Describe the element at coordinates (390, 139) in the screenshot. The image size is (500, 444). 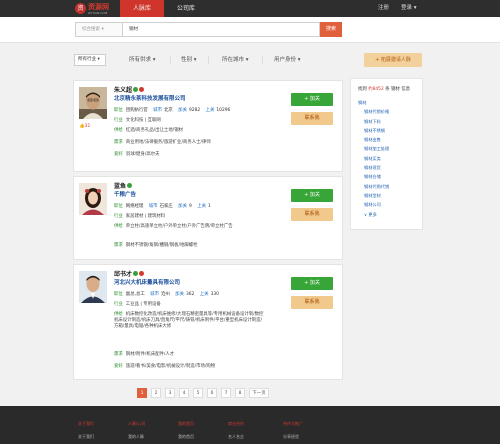
I see `keyword-link: 钢材出售` at that location.